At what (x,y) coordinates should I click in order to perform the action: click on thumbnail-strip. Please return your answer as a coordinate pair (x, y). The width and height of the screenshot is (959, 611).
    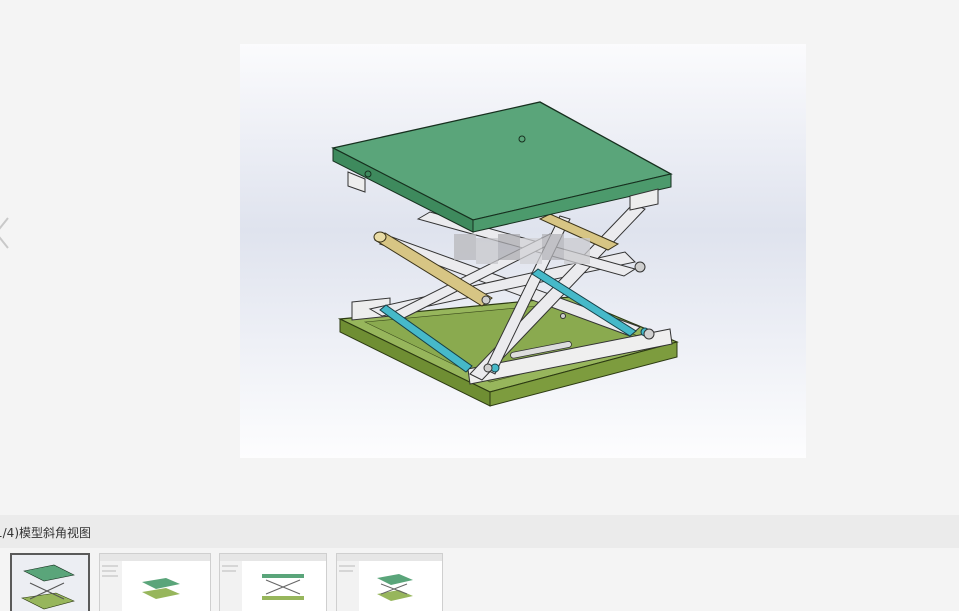
    Looking at the image, I should click on (479, 579).